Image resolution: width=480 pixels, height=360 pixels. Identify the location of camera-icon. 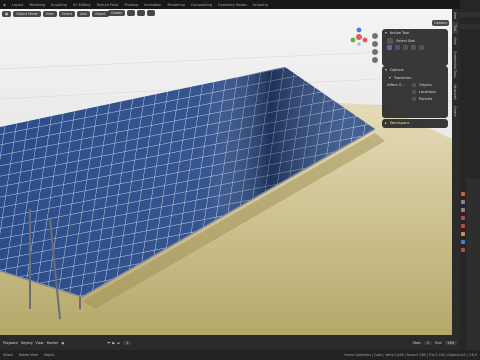
(375, 52).